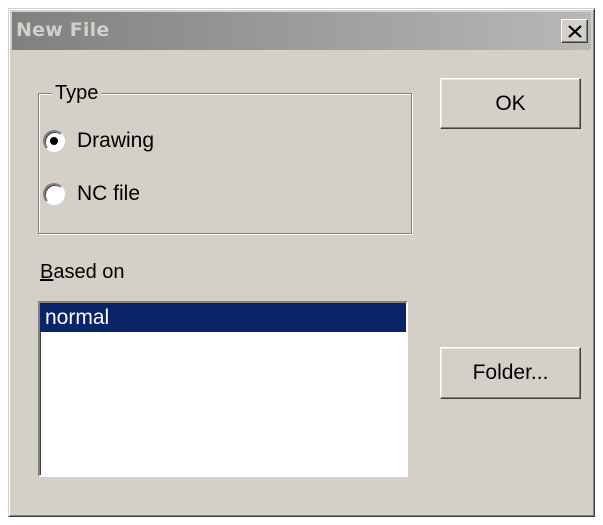 The height and width of the screenshot is (525, 603). I want to click on radio-drawing: Drawing, so click(98, 141).